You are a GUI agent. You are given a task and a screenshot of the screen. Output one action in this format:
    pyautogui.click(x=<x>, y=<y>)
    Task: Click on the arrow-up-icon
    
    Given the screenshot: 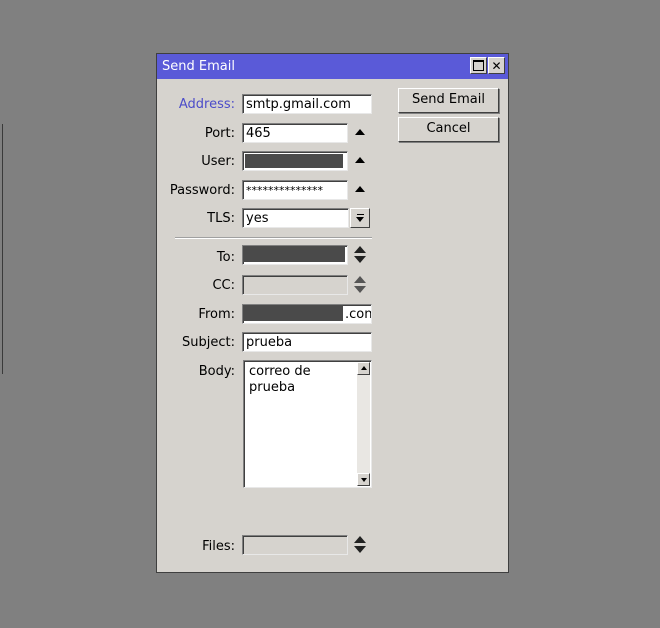 What is the action you would take?
    pyautogui.click(x=364, y=368)
    